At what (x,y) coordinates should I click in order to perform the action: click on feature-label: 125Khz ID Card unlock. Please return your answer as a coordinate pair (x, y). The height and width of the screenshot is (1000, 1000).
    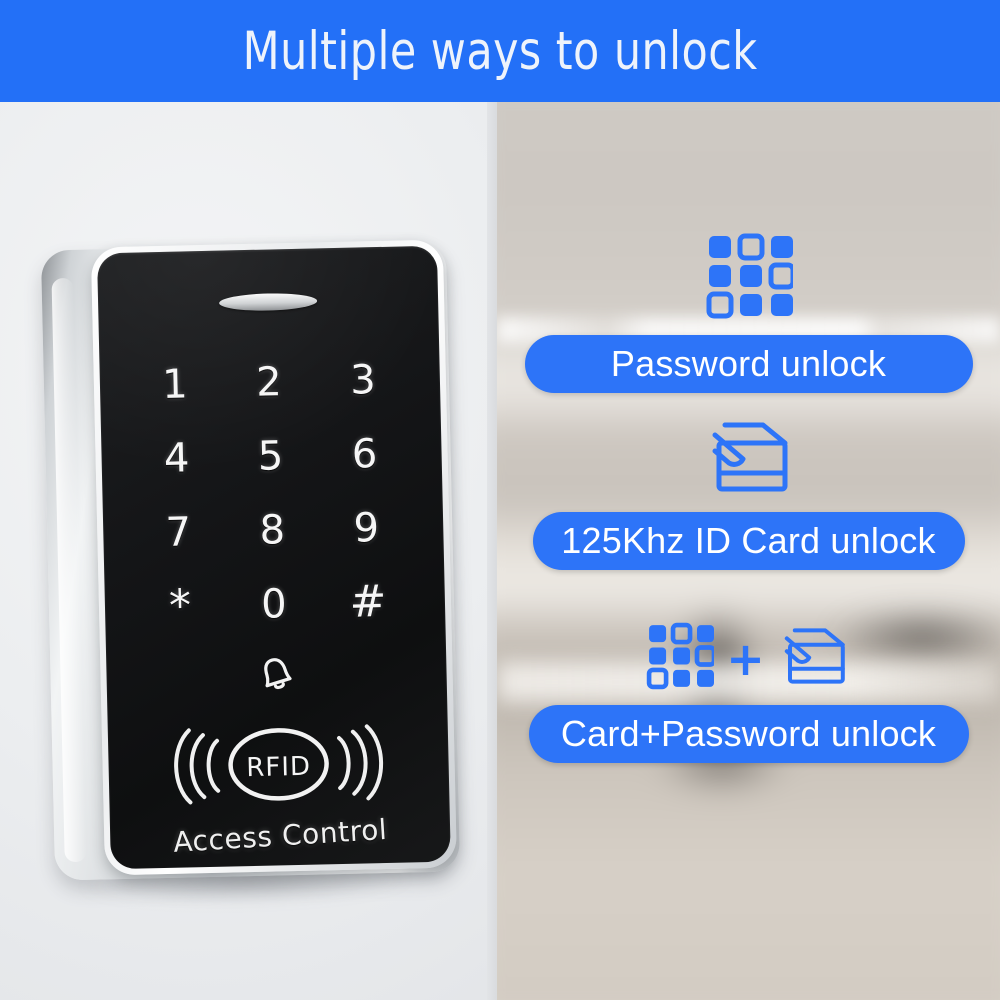
    Looking at the image, I should click on (748, 540).